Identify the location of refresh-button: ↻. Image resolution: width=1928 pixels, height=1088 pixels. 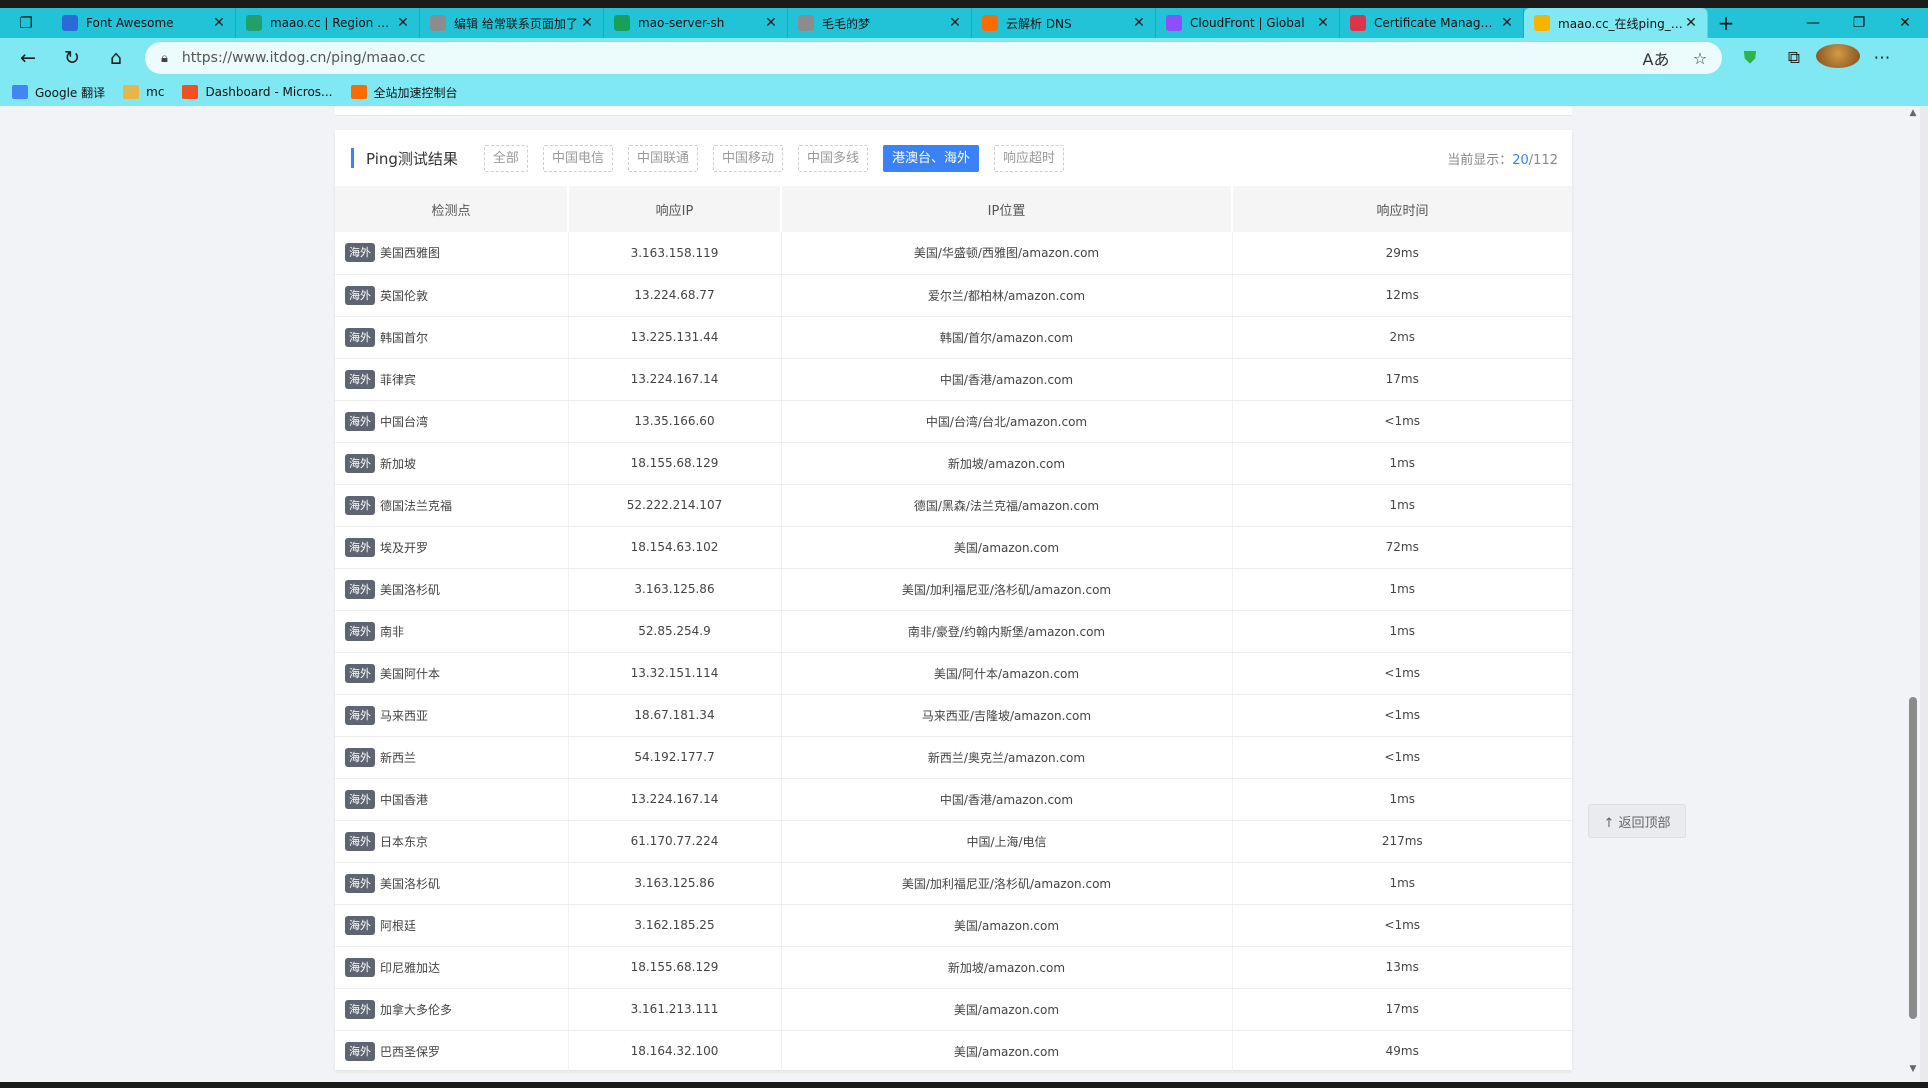
(72, 58).